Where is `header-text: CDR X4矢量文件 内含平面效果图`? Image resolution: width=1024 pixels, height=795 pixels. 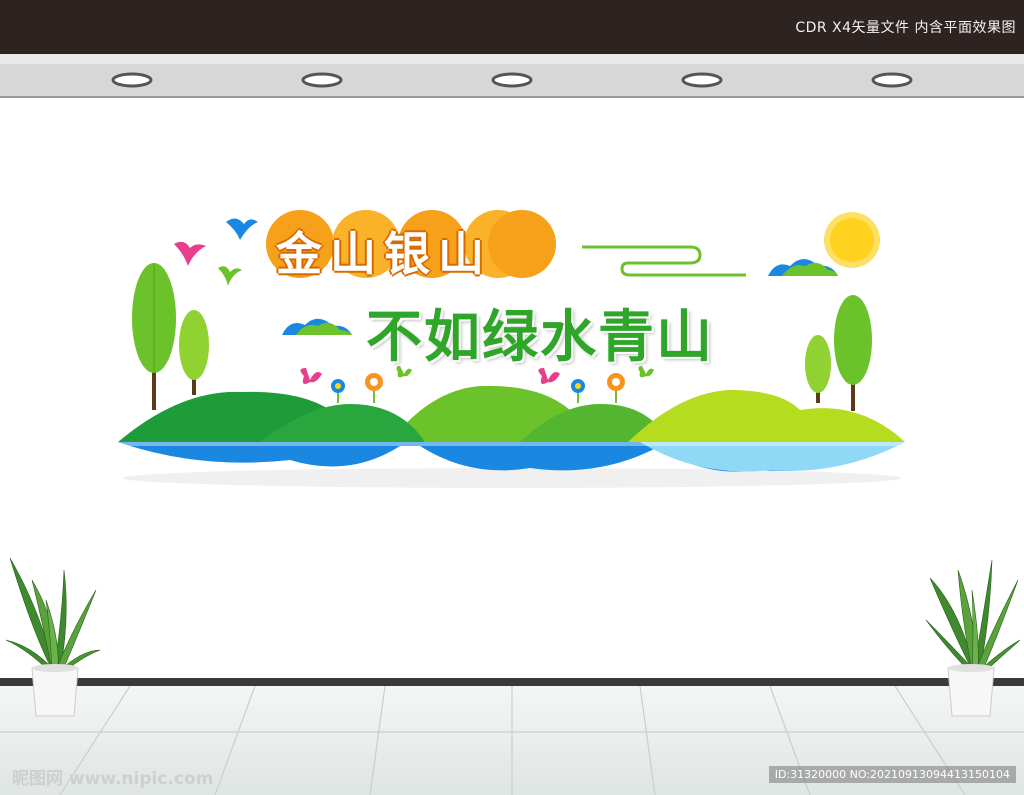 header-text: CDR X4矢量文件 内含平面效果图 is located at coordinates (905, 28).